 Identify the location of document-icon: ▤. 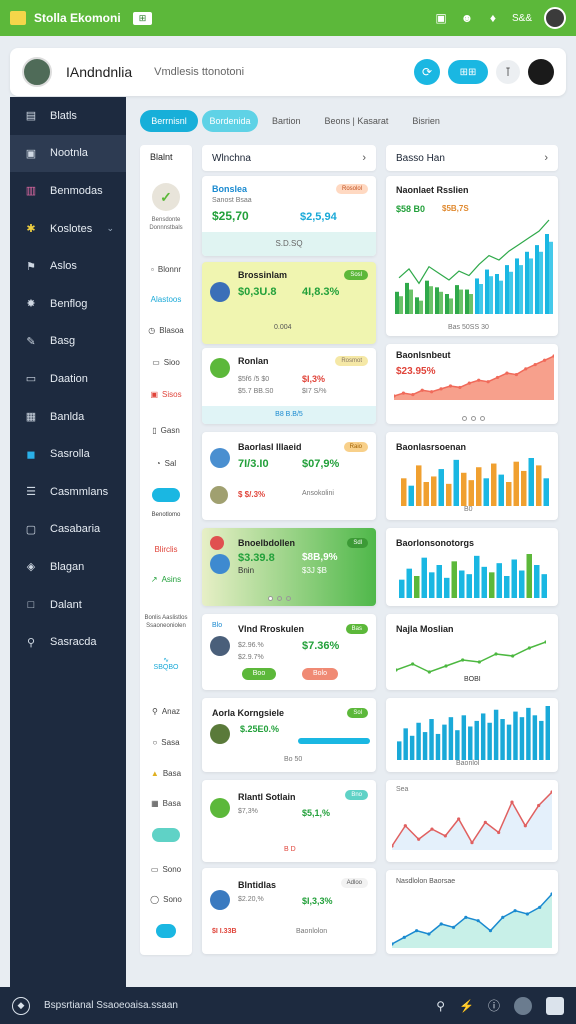
(31, 116).